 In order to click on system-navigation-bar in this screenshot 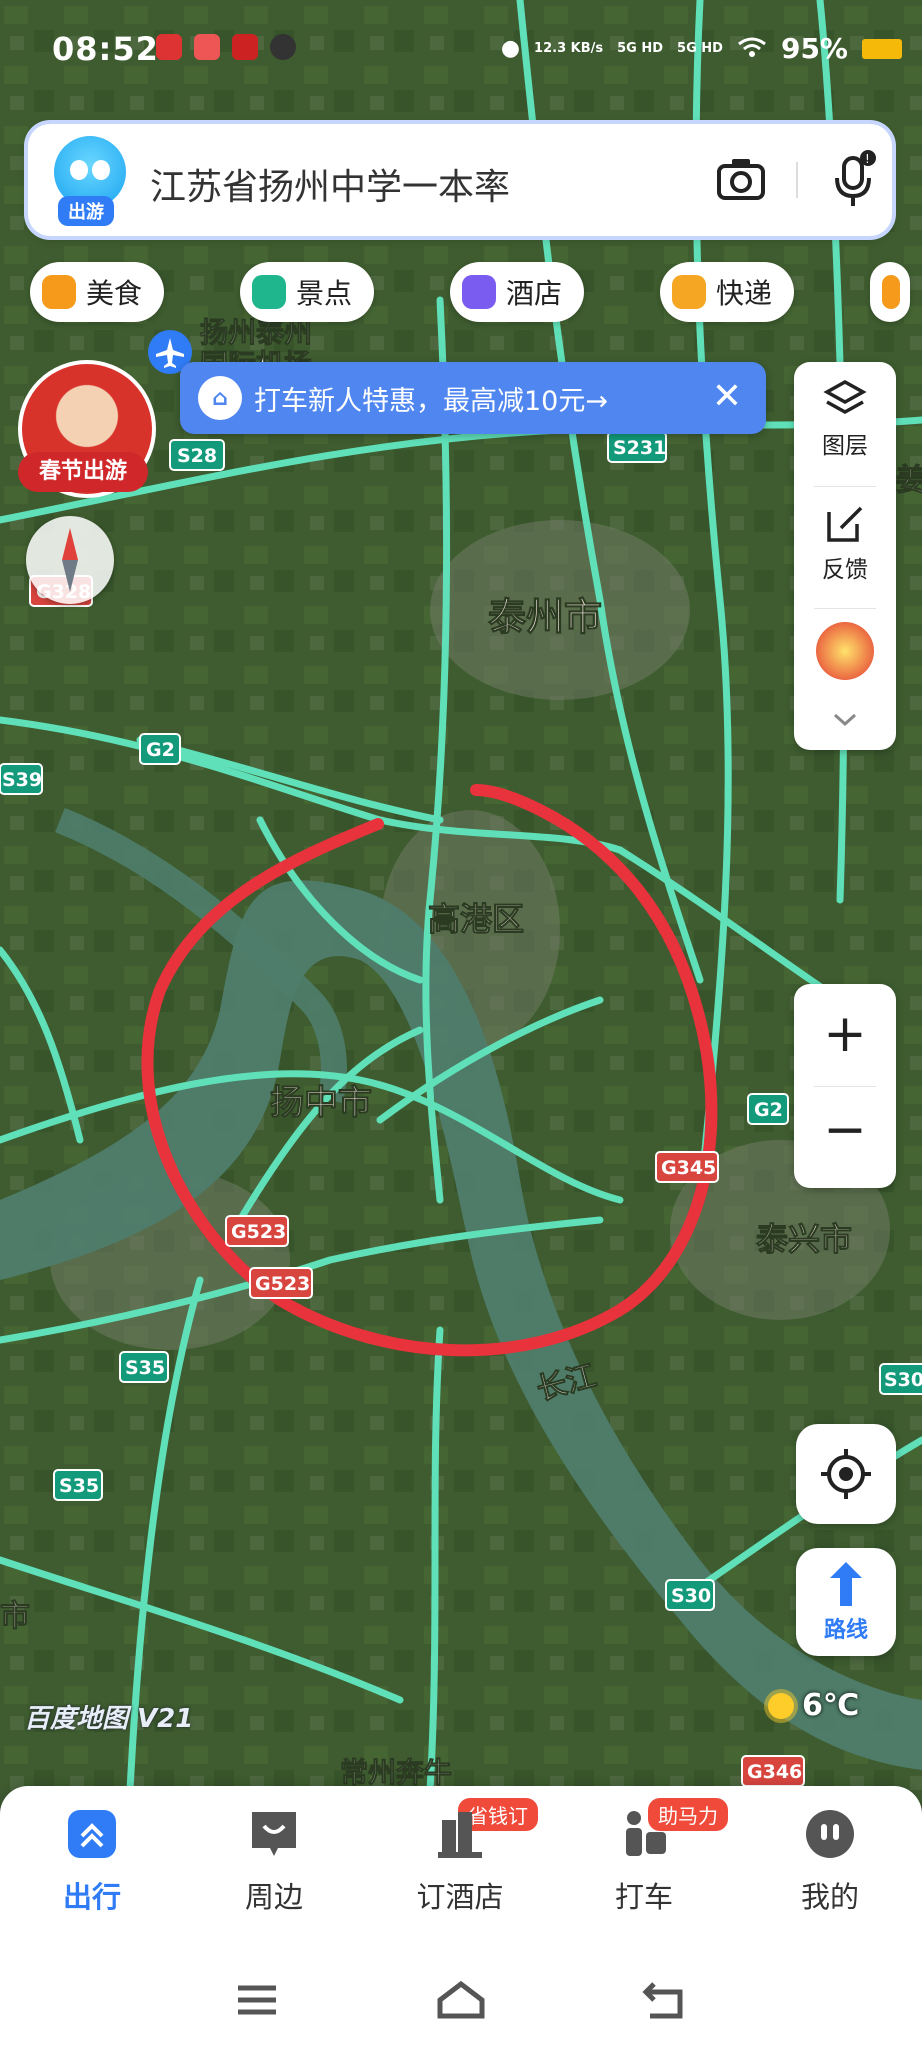, I will do `click(461, 2002)`.